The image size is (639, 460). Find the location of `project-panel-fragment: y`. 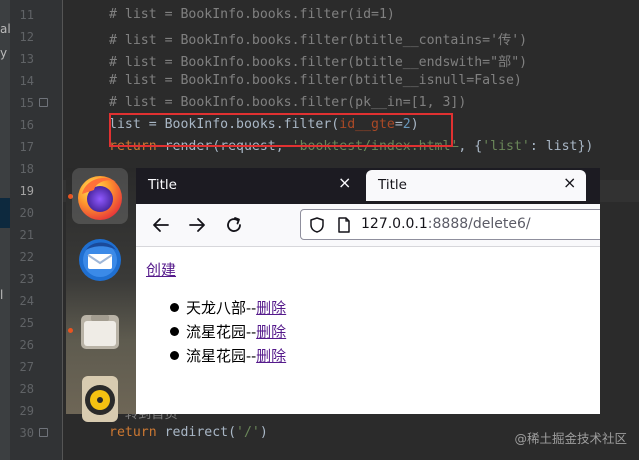

project-panel-fragment: y is located at coordinates (4, 53).